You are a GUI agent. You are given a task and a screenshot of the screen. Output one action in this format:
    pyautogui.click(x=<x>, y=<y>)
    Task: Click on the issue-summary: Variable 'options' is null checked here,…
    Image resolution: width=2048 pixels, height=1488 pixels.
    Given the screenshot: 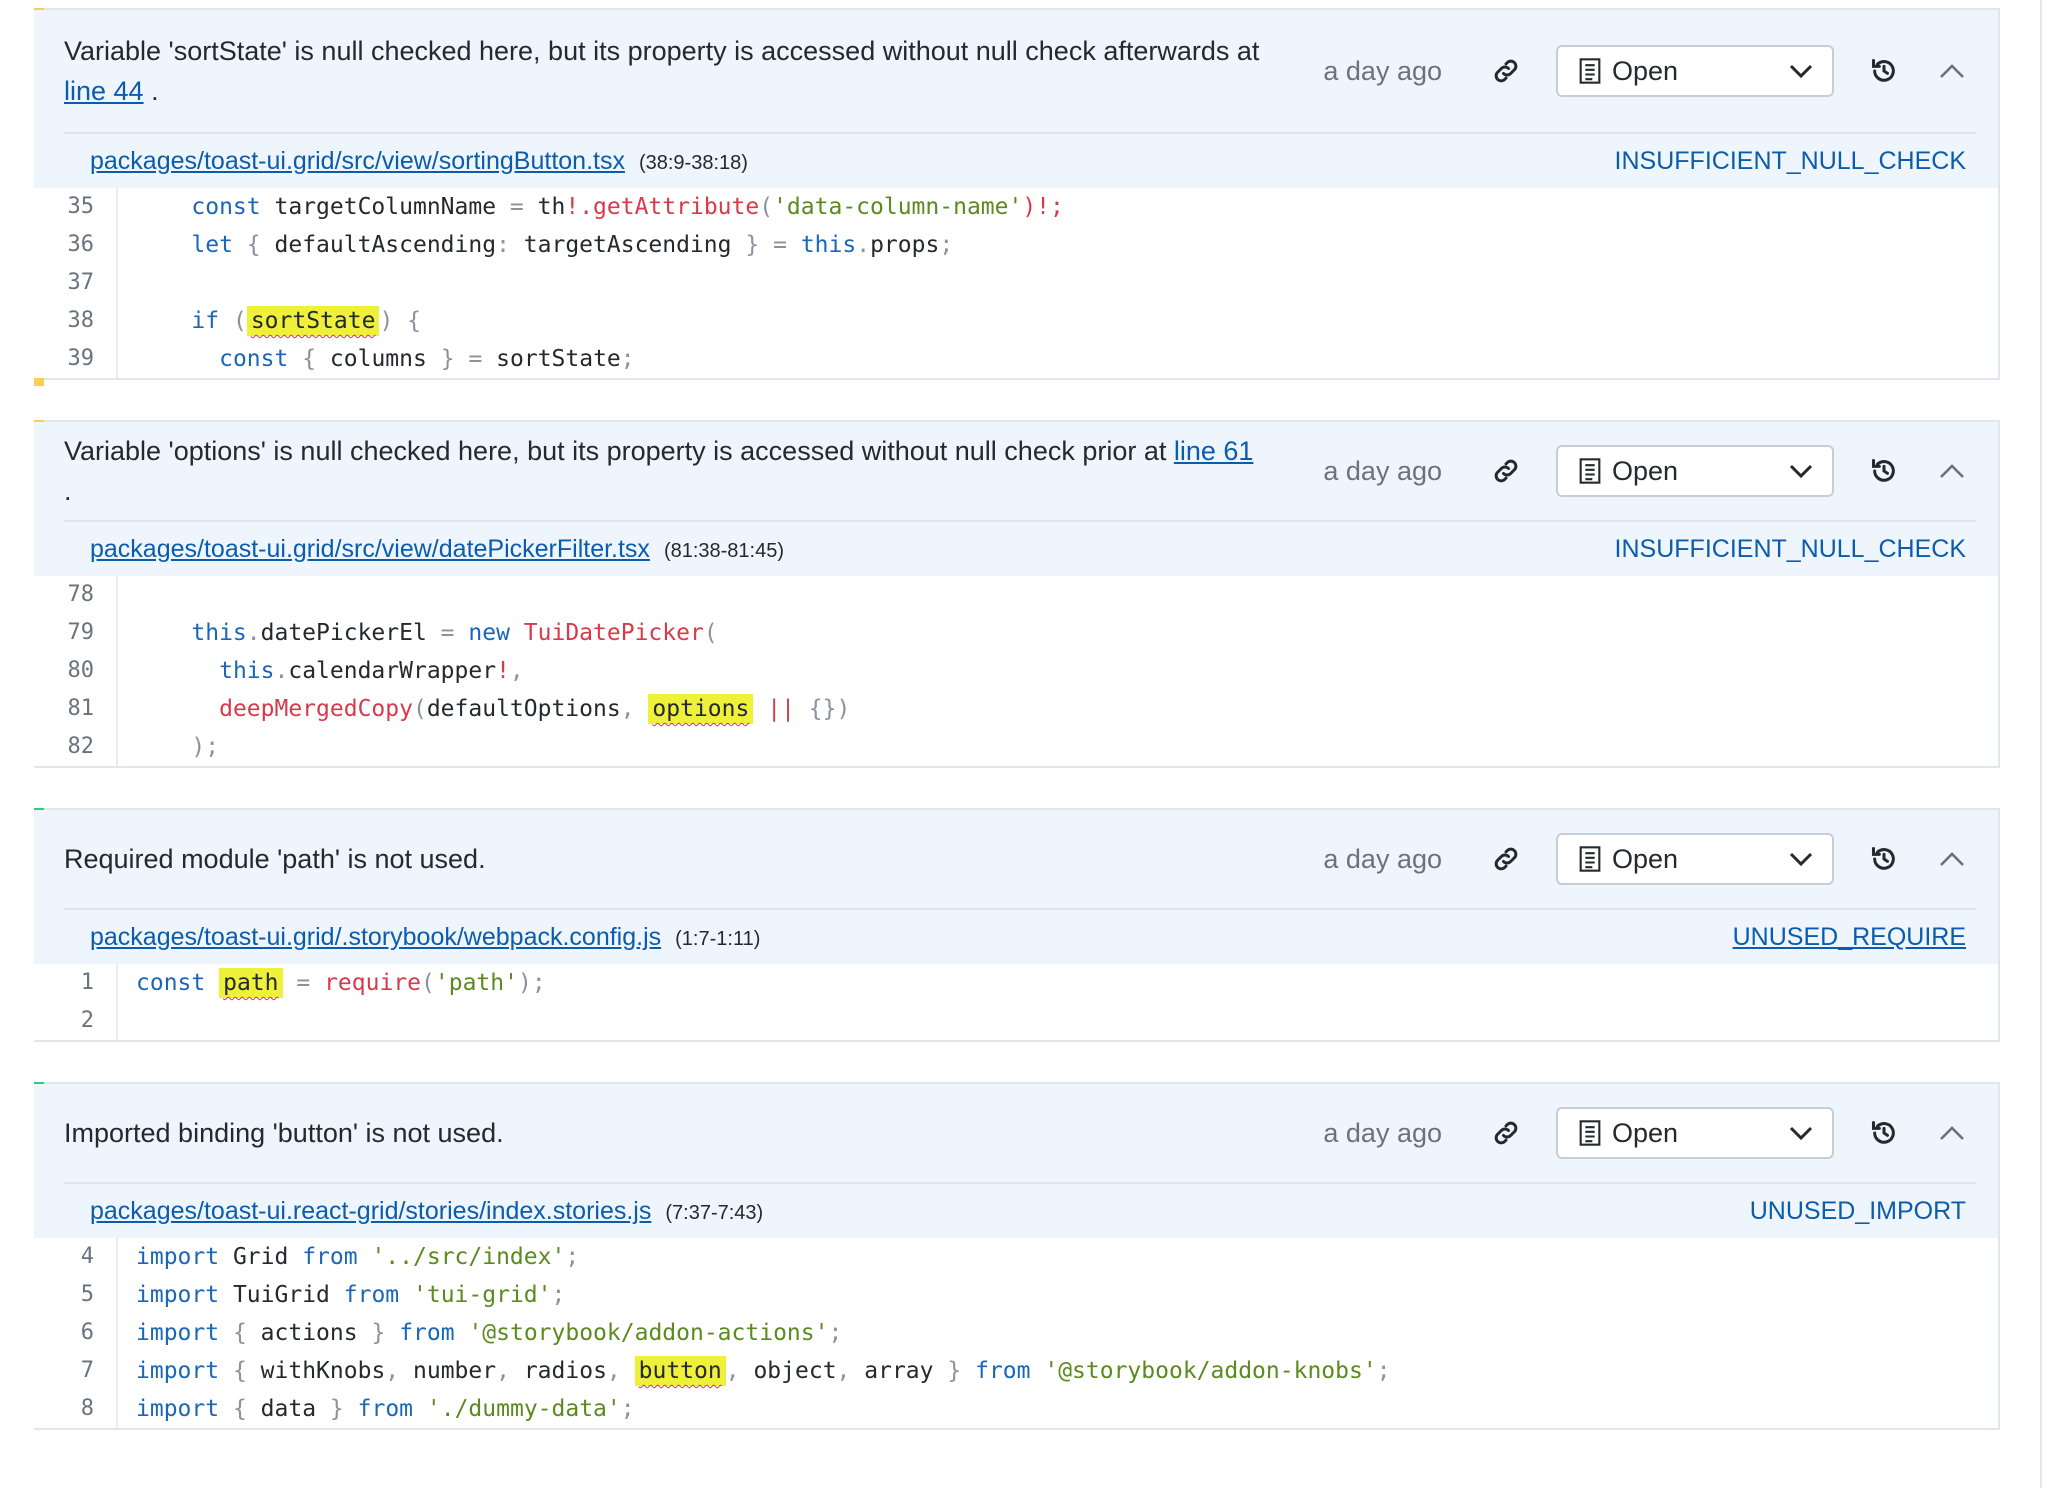 What is the action you would take?
    pyautogui.click(x=1020, y=472)
    